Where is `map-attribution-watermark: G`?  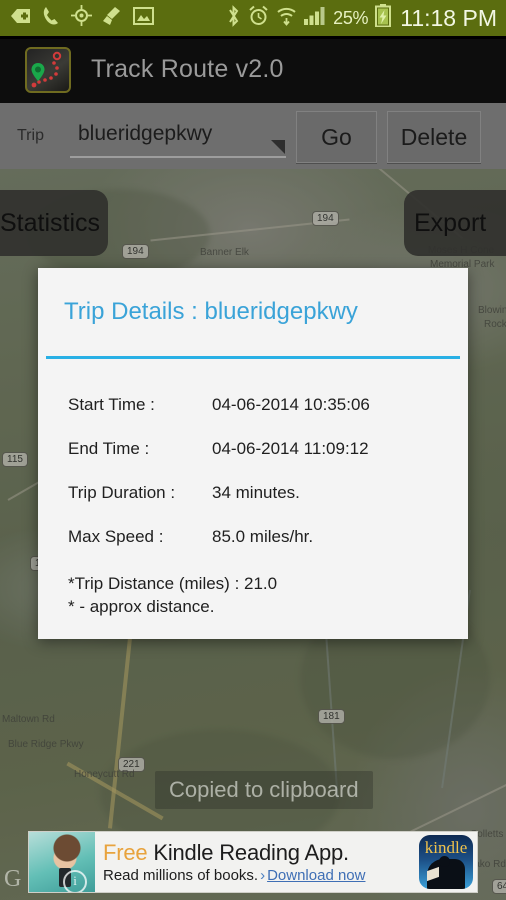 map-attribution-watermark: G is located at coordinates (13, 879).